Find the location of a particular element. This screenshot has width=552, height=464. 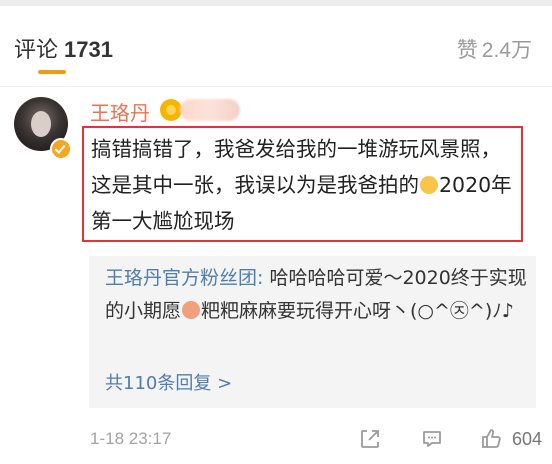

reply-author-name: 王珞丹官方粉丝团: is located at coordinates (184, 278).